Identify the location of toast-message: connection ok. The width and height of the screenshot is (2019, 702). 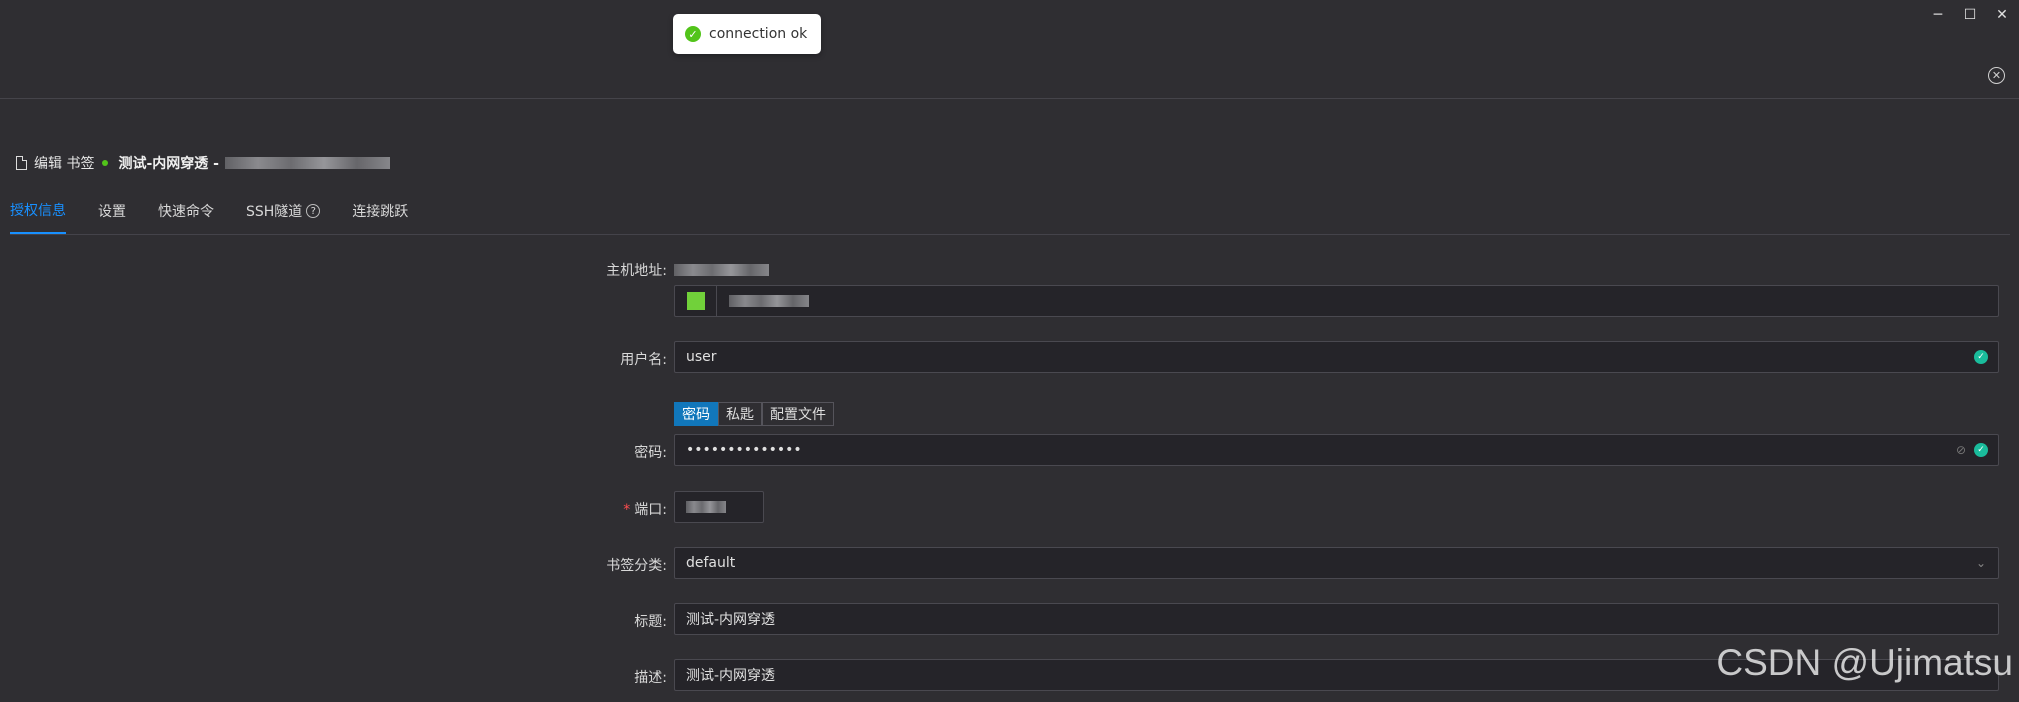
(758, 34).